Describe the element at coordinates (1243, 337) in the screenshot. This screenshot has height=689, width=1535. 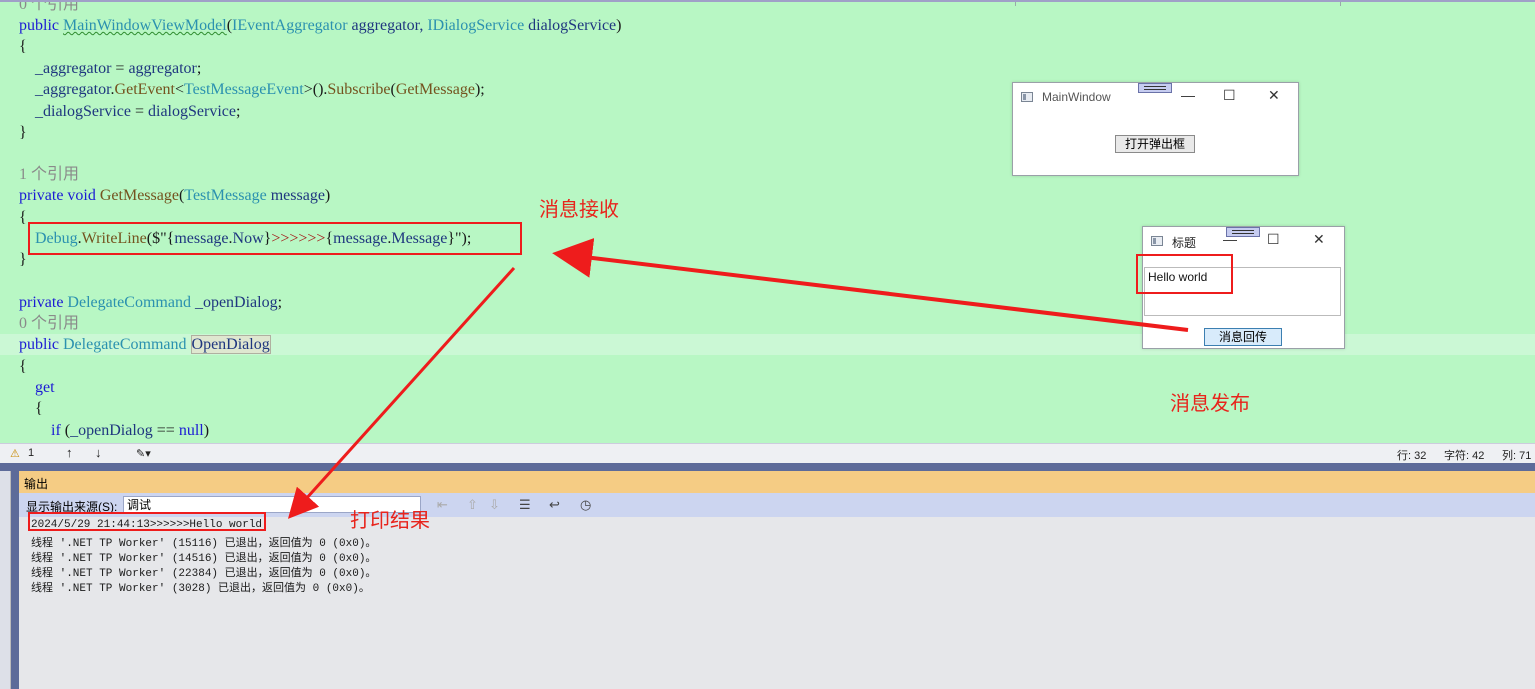
I see `send-back-button: 消息回传` at that location.